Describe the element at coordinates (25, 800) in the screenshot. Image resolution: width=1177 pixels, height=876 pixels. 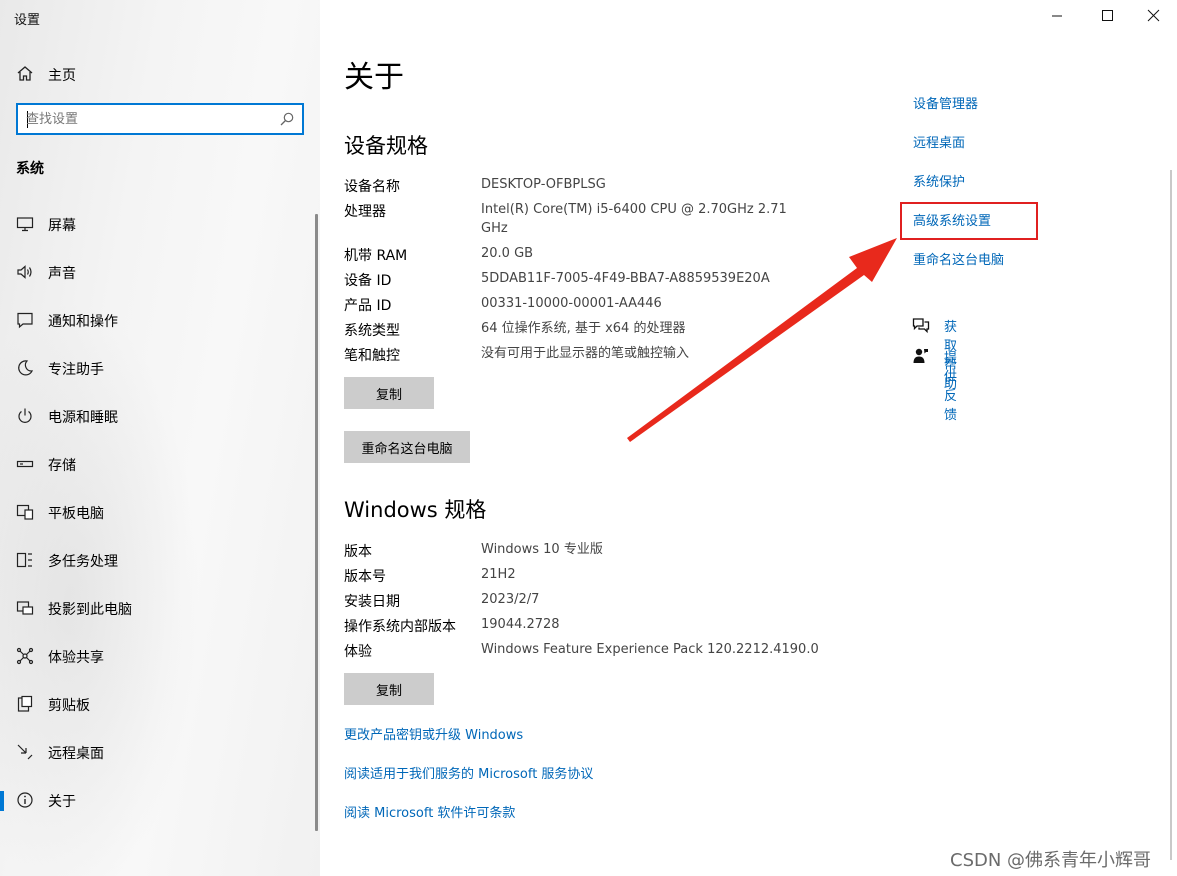
I see `info-icon` at that location.